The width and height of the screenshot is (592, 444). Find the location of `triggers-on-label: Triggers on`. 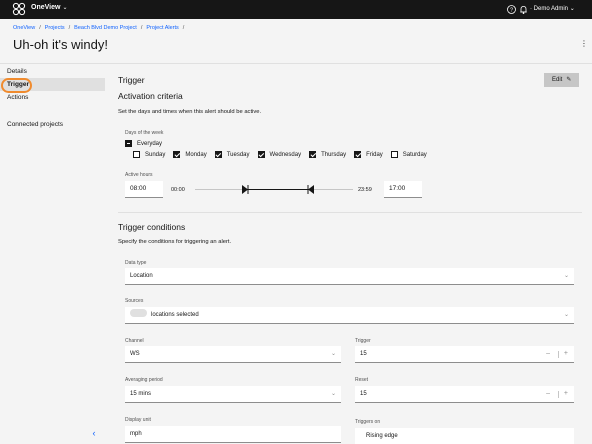

triggers-on-label: Triggers on is located at coordinates (368, 422).